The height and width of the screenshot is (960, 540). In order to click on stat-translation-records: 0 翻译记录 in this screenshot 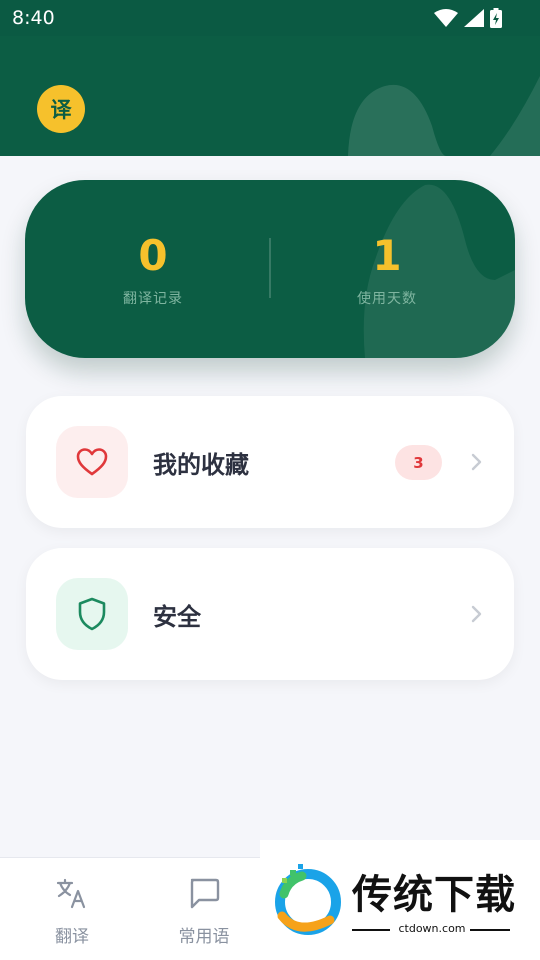, I will do `click(153, 269)`.